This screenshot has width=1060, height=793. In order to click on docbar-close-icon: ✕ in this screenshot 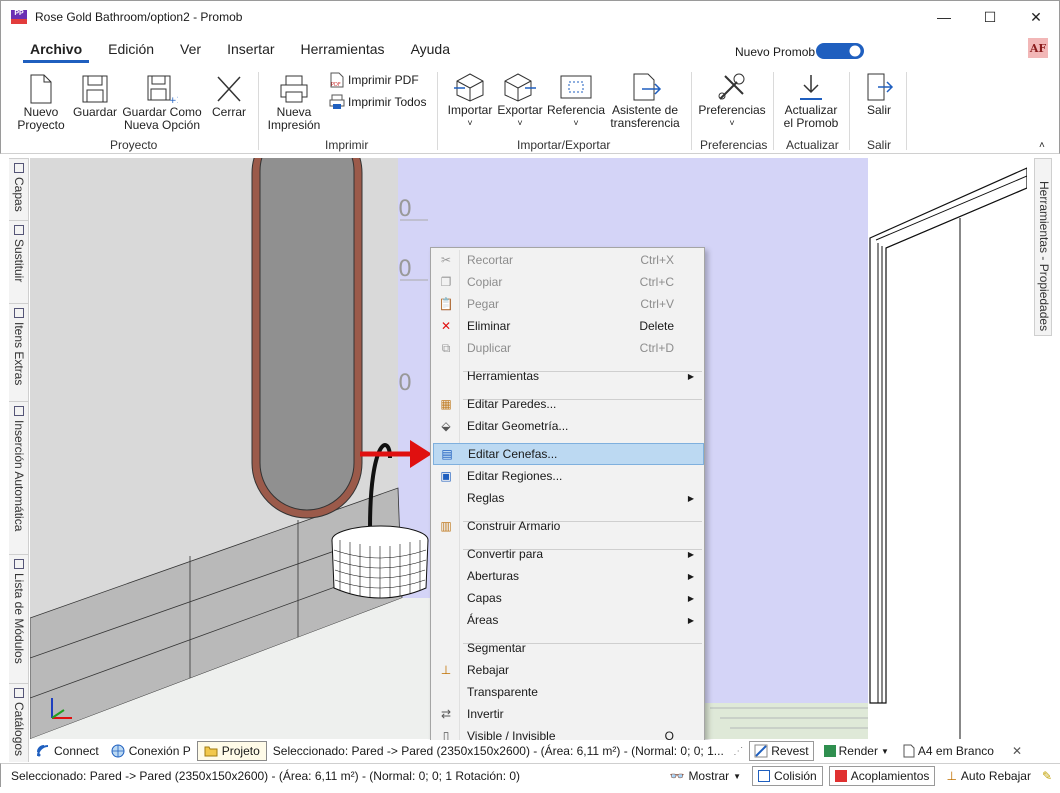, I will do `click(1017, 751)`.